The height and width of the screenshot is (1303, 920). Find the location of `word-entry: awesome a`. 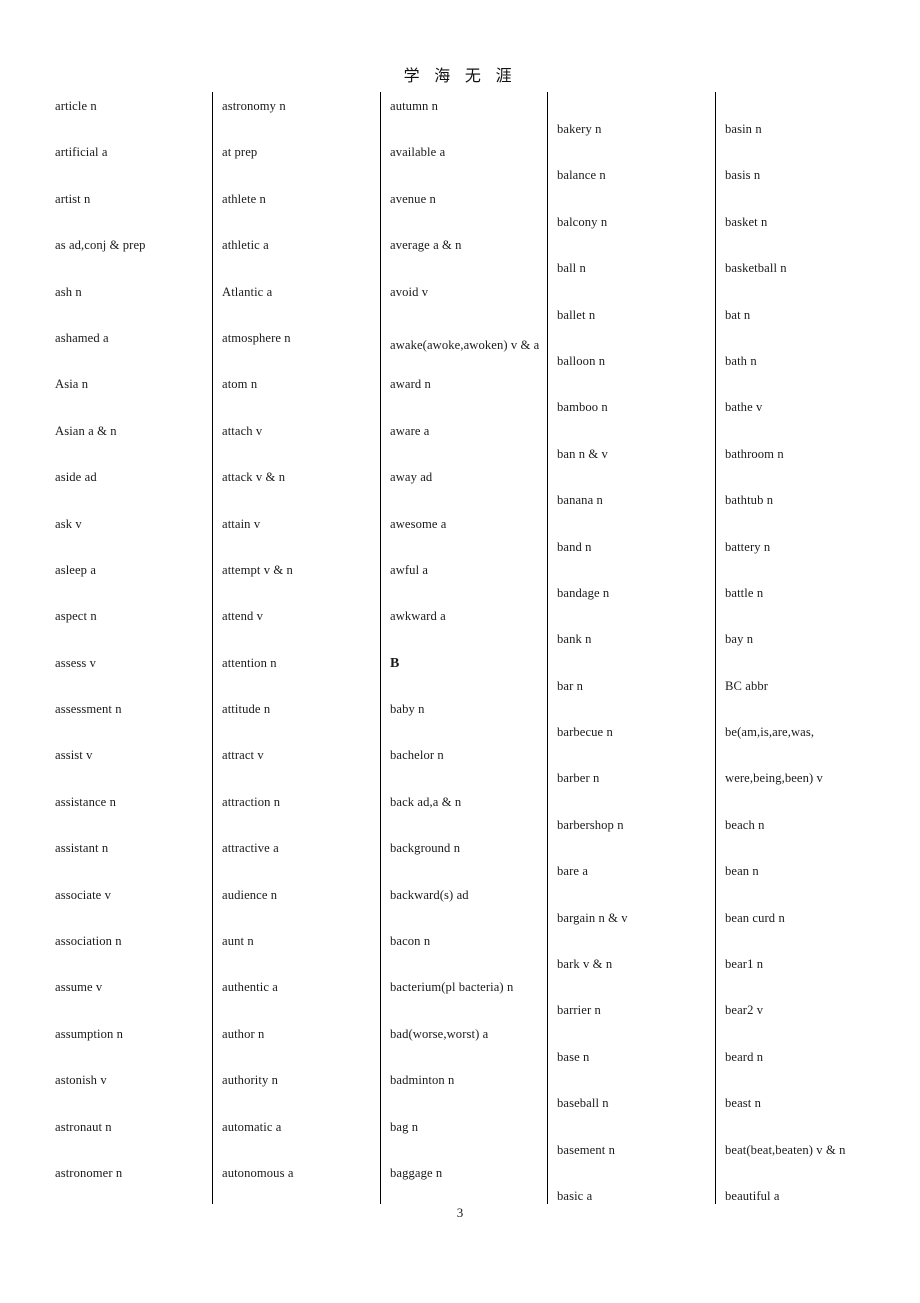

word-entry: awesome a is located at coordinates (418, 523).